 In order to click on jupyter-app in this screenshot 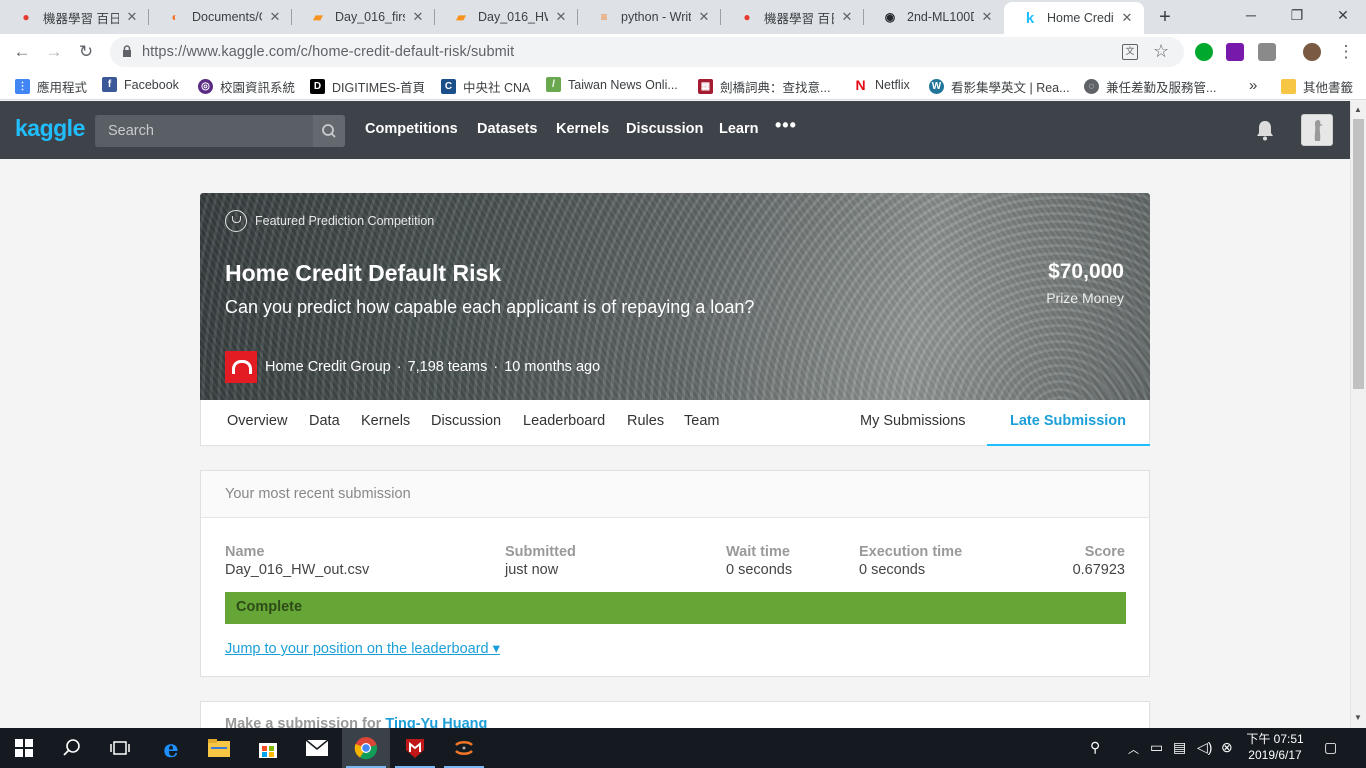, I will do `click(464, 748)`.